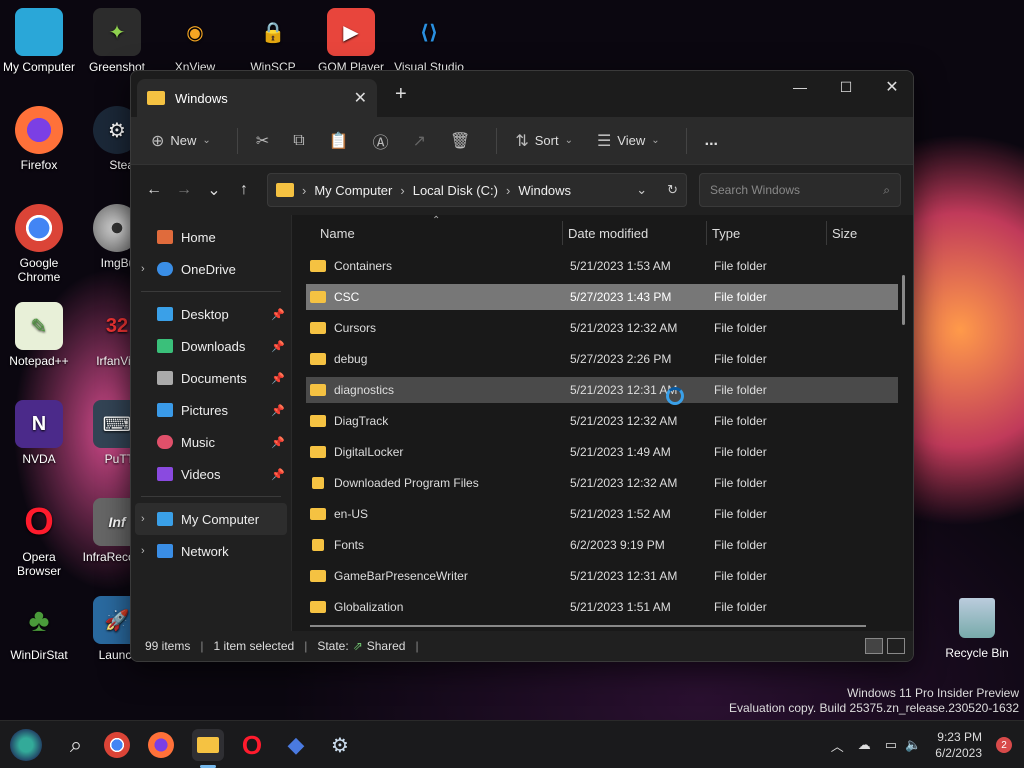 The height and width of the screenshot is (768, 1024). Describe the element at coordinates (333, 646) in the screenshot. I see `state-label: State:` at that location.